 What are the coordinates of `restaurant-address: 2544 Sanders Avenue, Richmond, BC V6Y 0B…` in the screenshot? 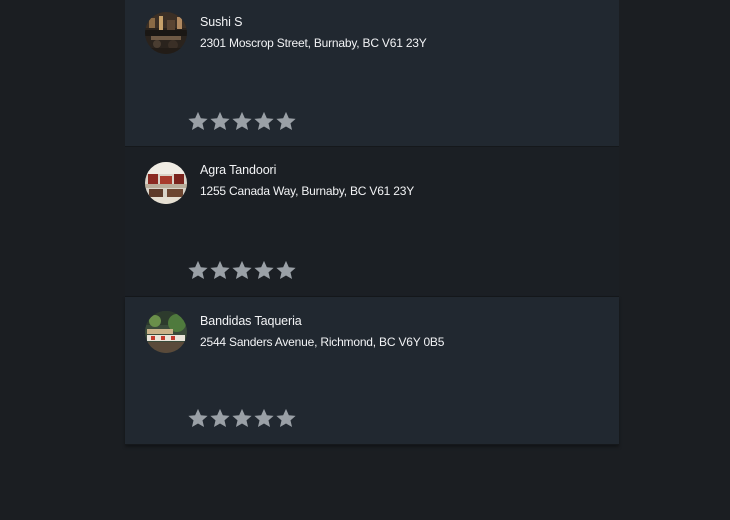 It's located at (322, 342).